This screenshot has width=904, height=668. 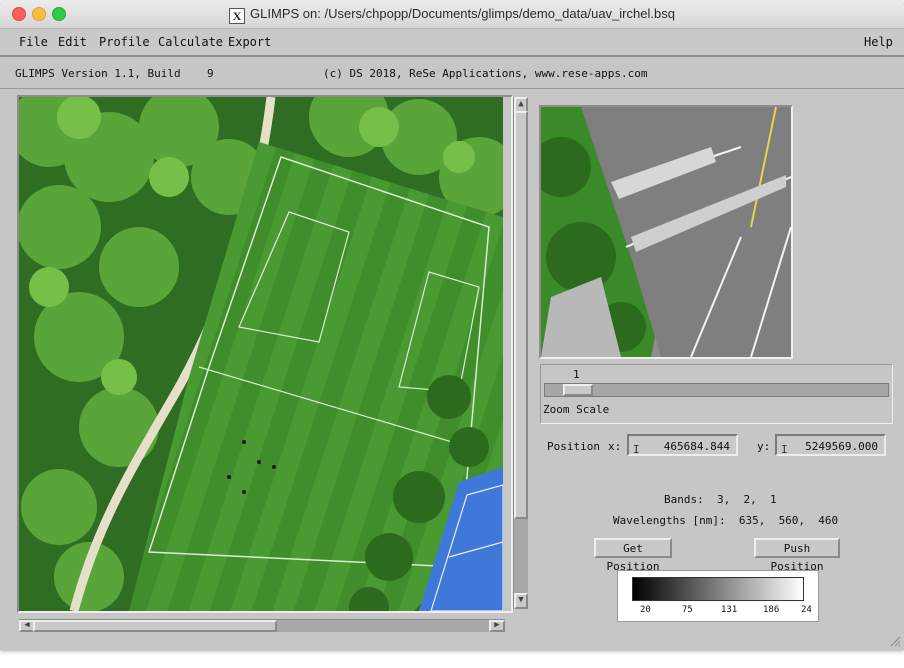 I want to click on menu-profile: Profile, so click(x=124, y=42).